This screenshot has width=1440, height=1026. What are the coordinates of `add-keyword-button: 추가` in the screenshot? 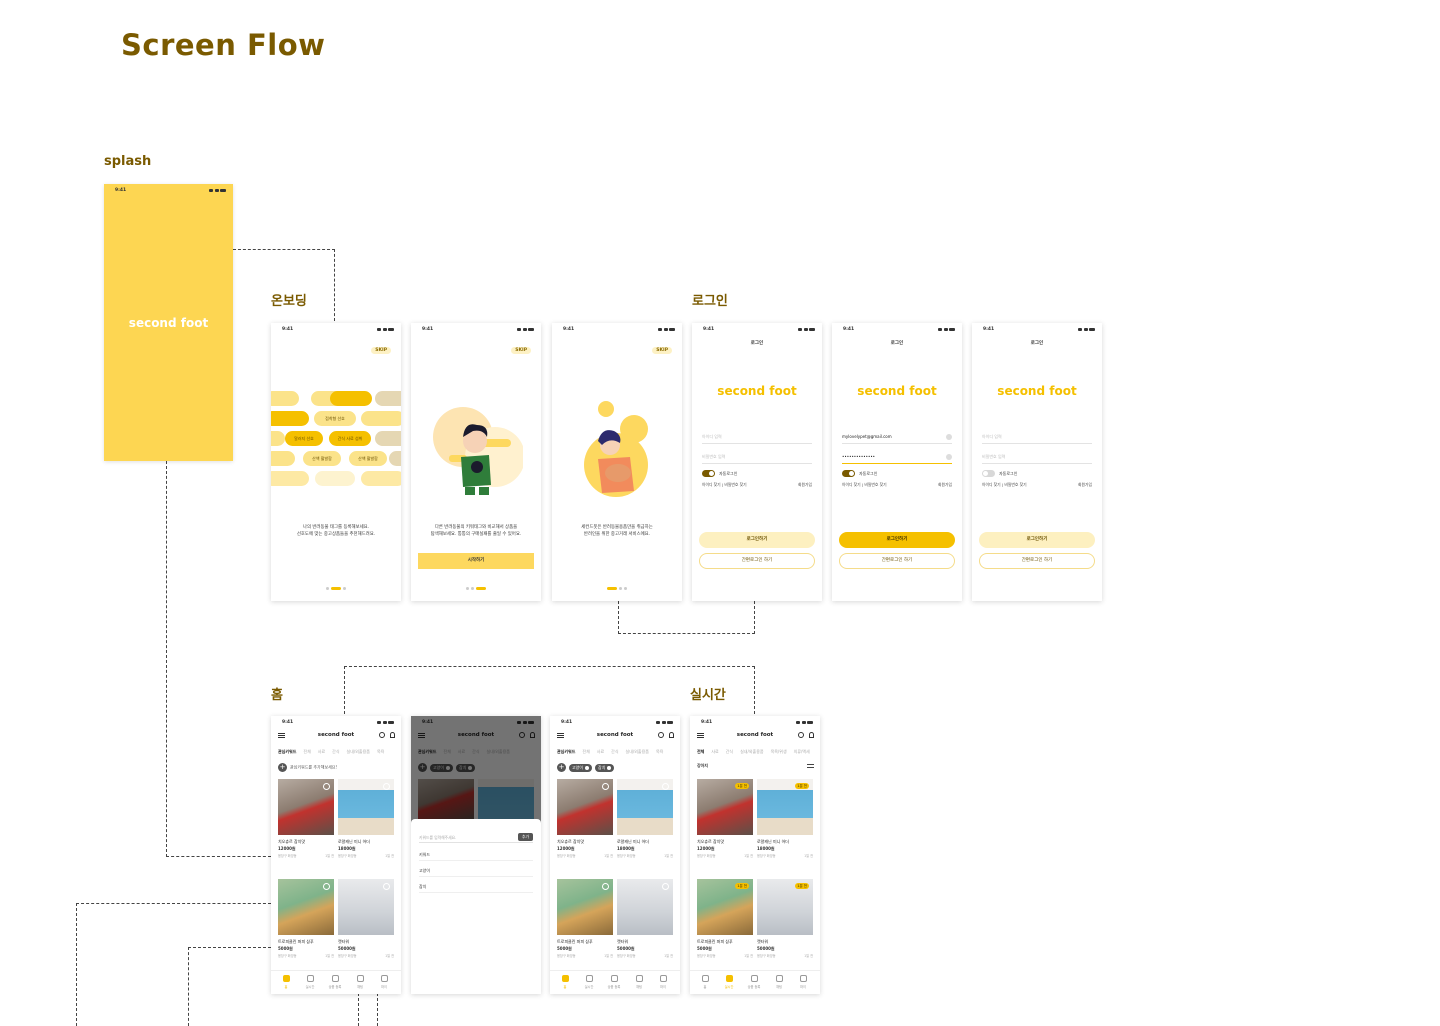 It's located at (525, 837).